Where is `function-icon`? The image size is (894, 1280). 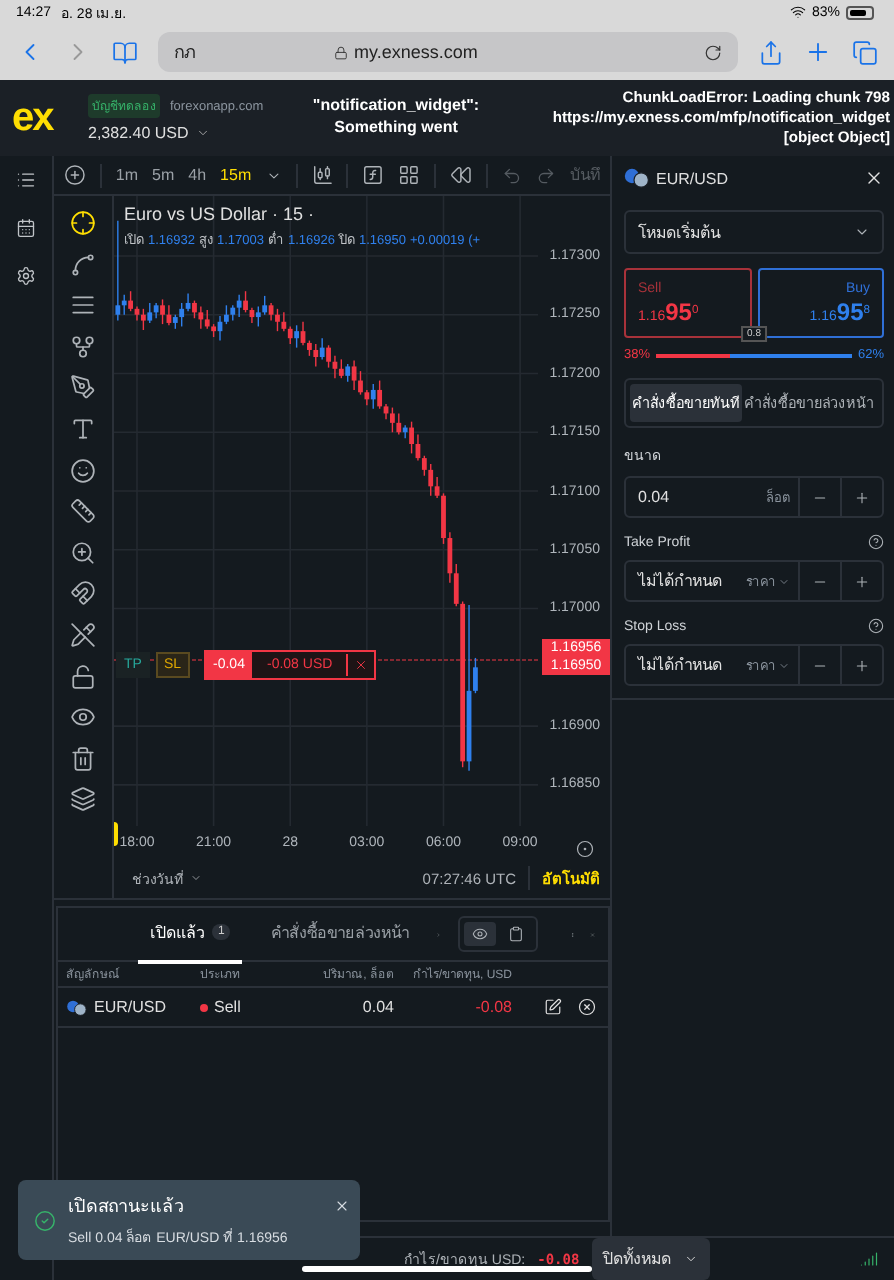 function-icon is located at coordinates (373, 175).